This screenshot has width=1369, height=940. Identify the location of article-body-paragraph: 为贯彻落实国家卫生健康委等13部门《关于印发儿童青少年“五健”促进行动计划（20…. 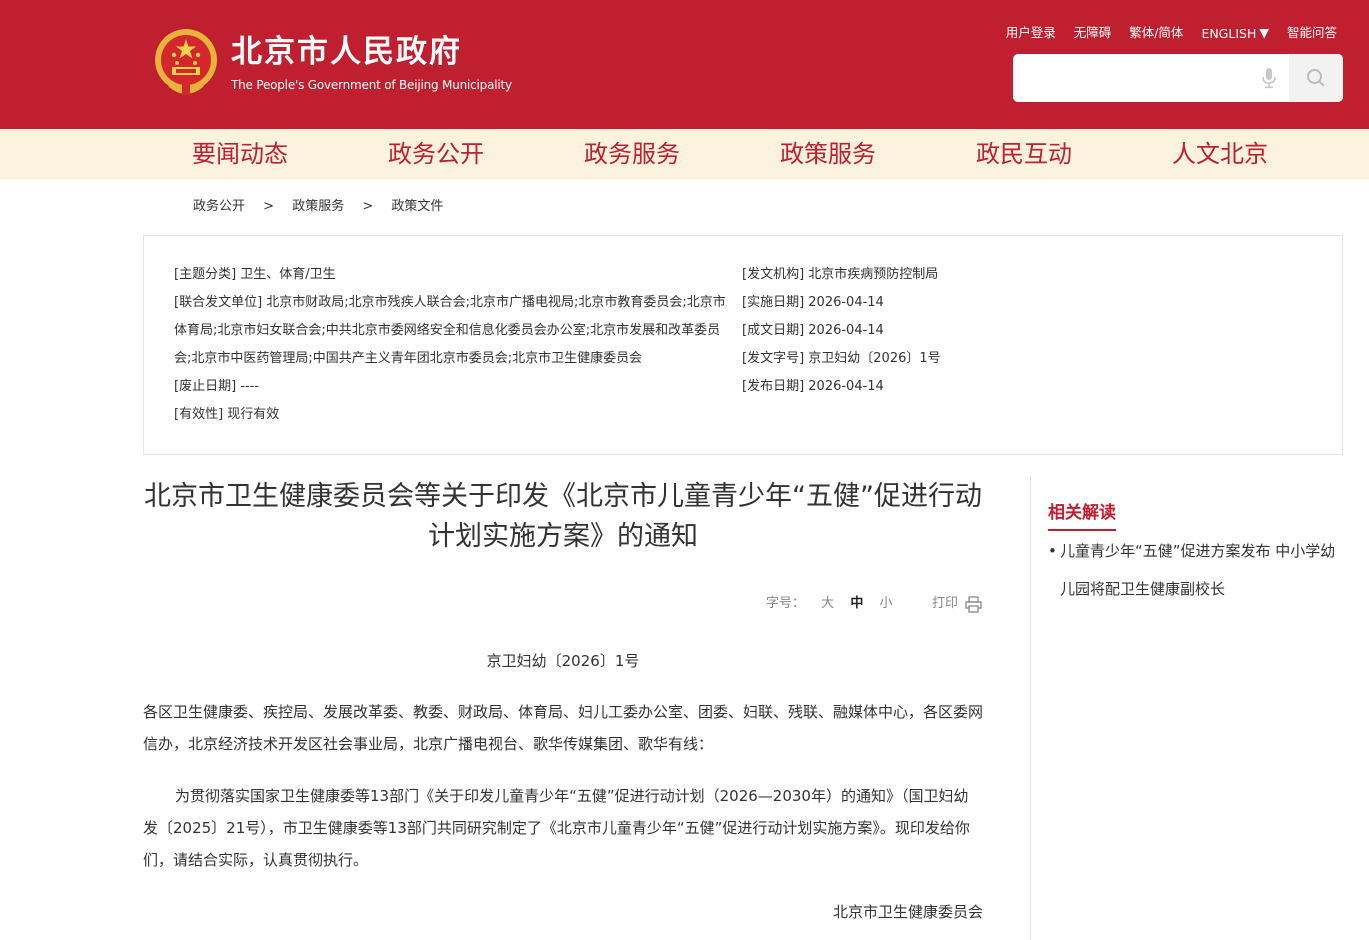
(556, 828).